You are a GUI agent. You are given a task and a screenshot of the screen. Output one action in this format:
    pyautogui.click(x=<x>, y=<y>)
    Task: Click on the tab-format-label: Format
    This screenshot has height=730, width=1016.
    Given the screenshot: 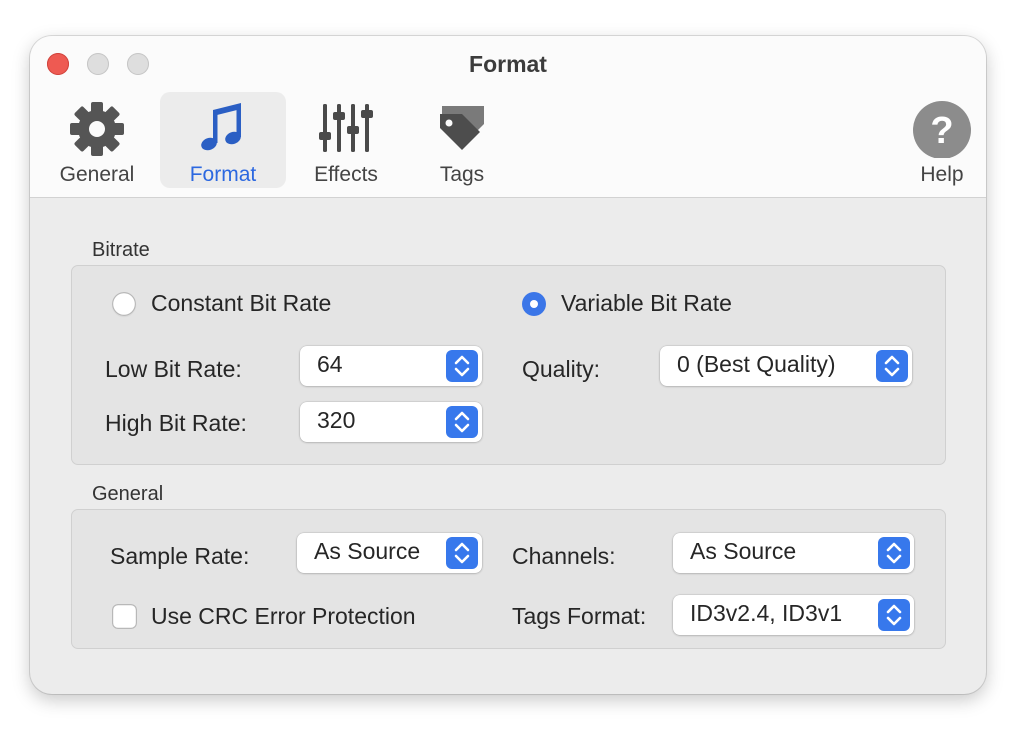 What is the action you would take?
    pyautogui.click(x=223, y=174)
    